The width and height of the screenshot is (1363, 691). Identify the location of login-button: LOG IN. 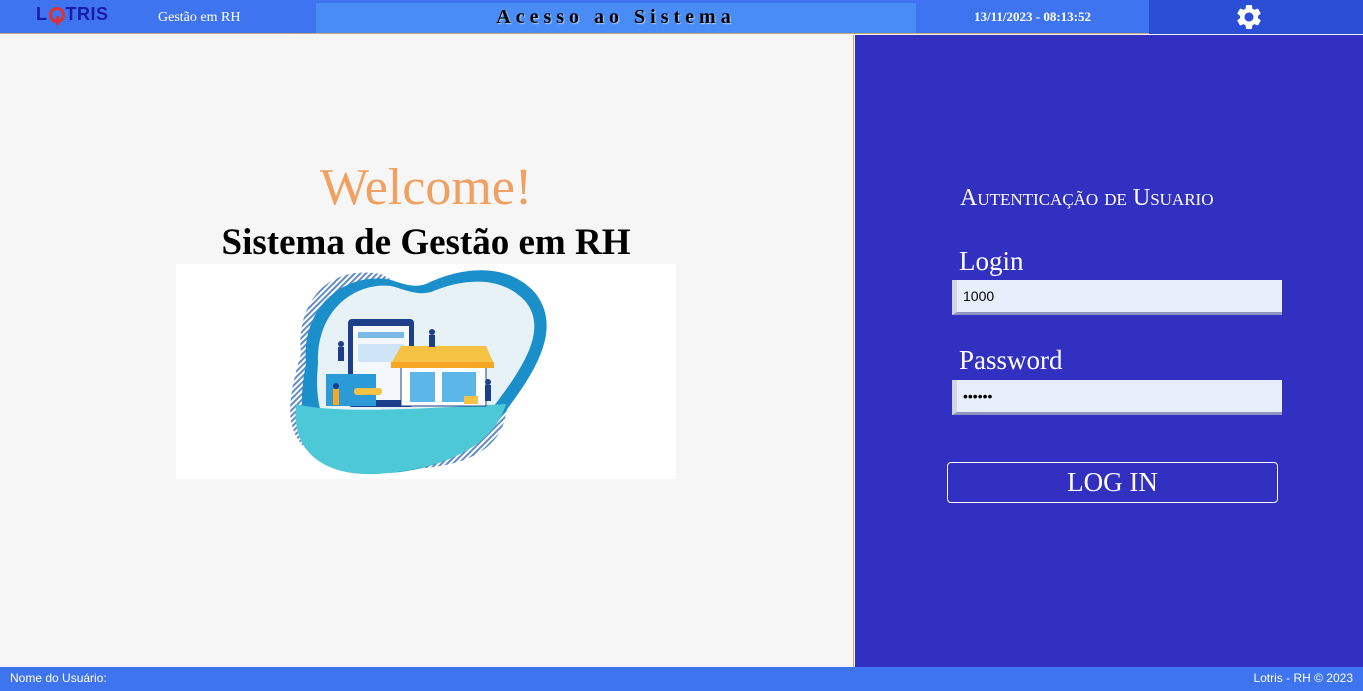
(1112, 482).